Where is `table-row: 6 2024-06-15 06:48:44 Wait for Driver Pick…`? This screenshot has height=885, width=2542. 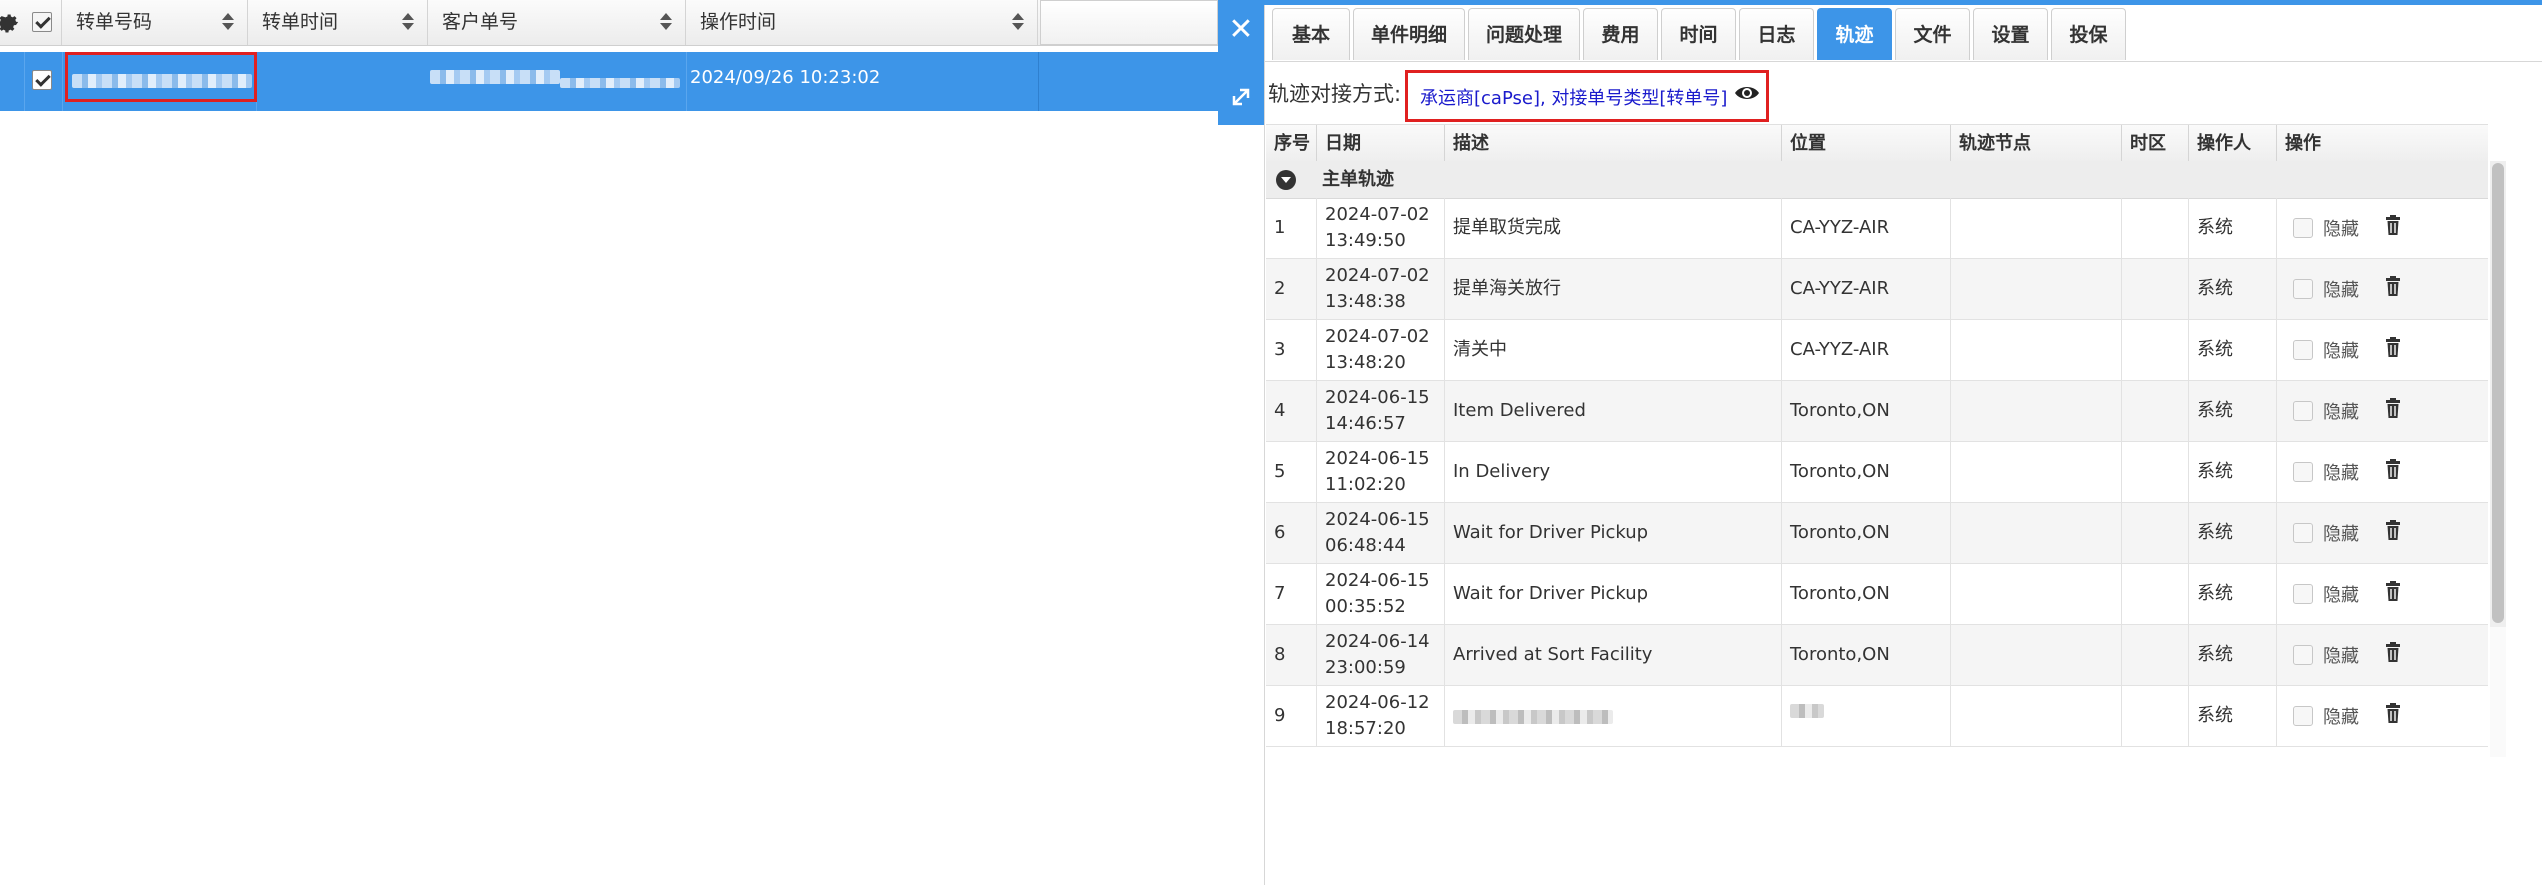
table-row: 6 2024-06-15 06:48:44 Wait for Driver Pick… is located at coordinates (1877, 533).